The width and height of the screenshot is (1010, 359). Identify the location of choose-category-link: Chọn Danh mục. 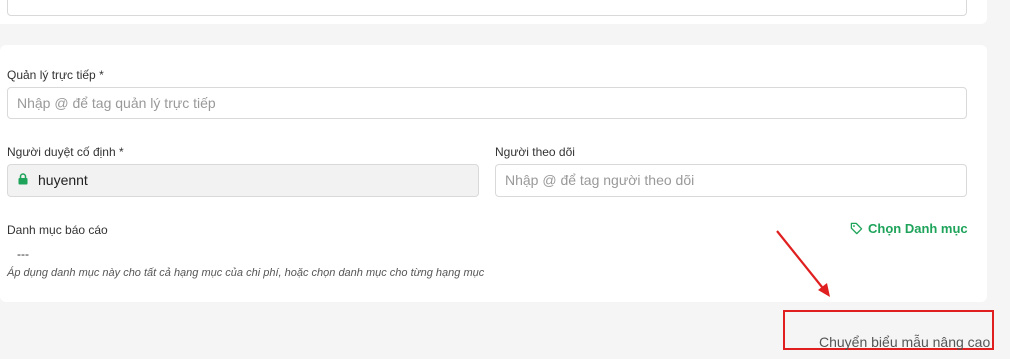
(909, 228).